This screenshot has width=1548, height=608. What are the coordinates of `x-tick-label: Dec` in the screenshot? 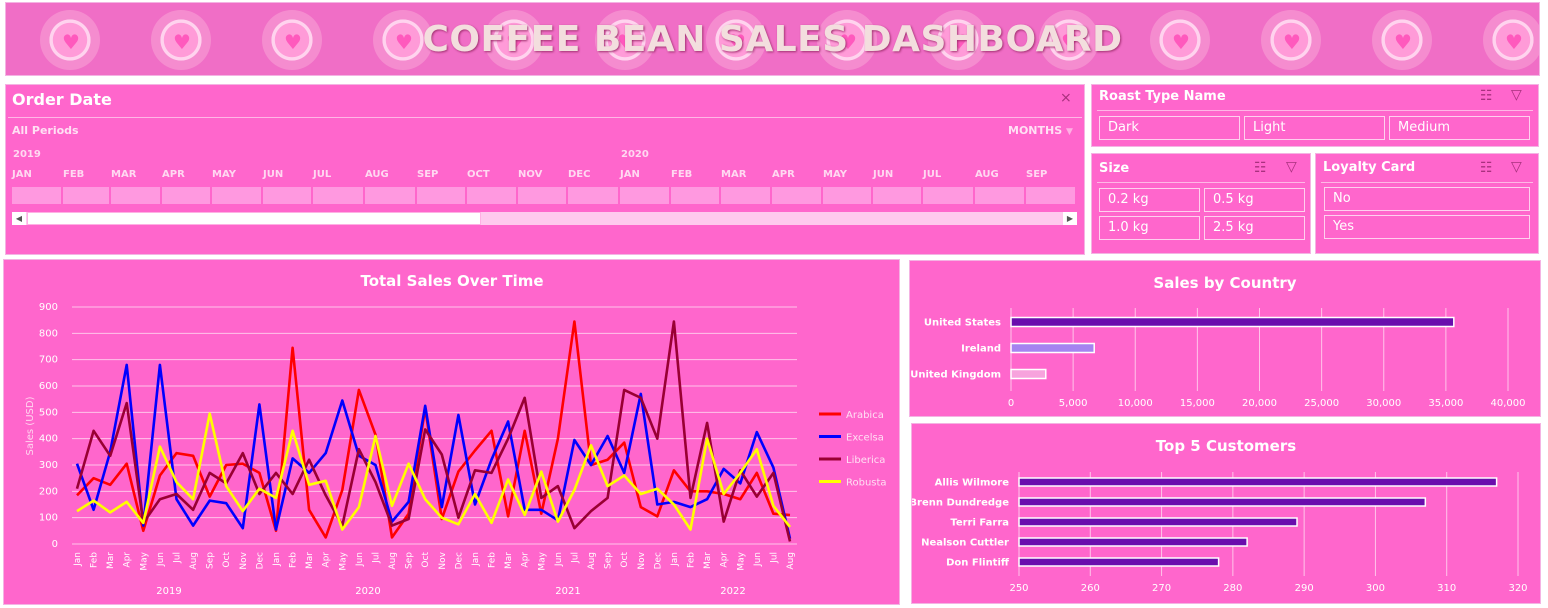 It's located at (260, 560).